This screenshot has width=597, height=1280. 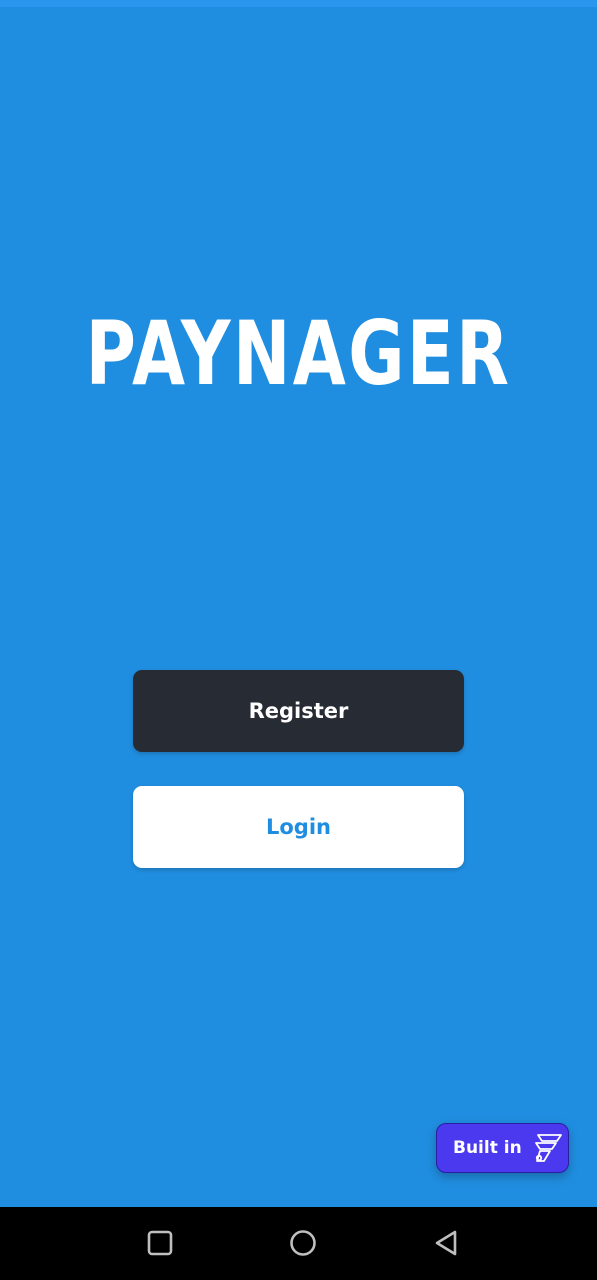 I want to click on register-button-label: Register, so click(x=298, y=711).